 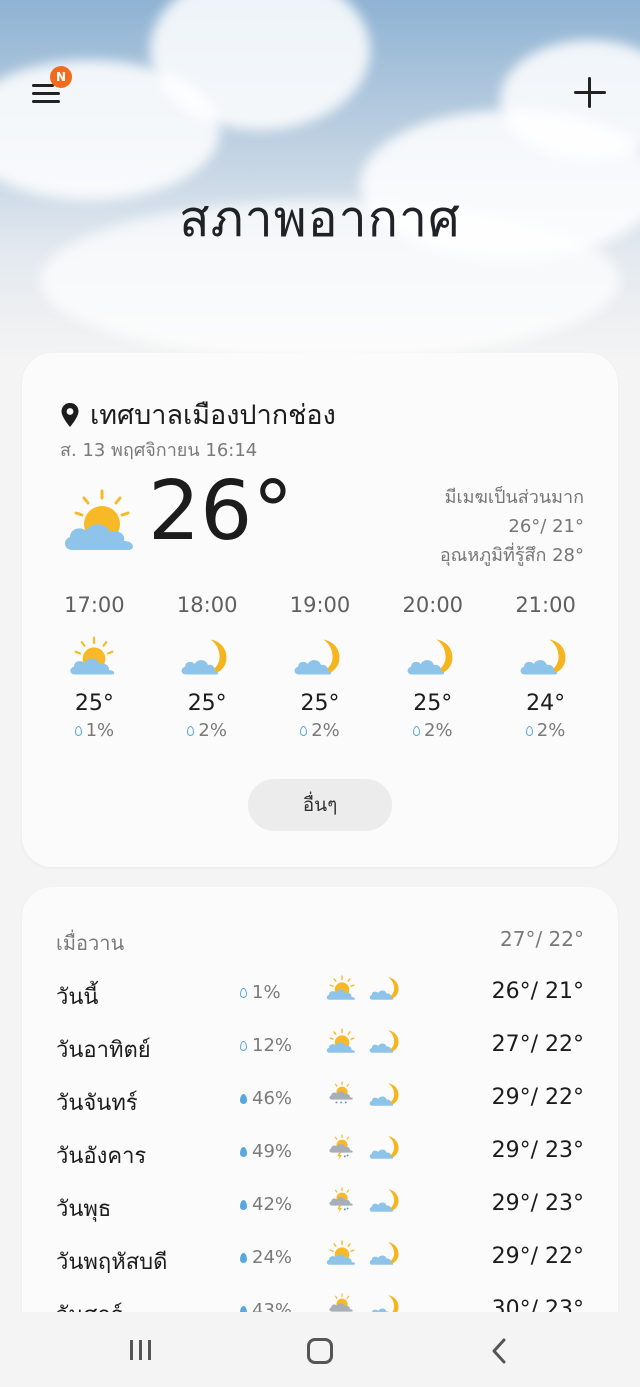 I want to click on hourly-item: 17:00 25° 1%, so click(x=94, y=667).